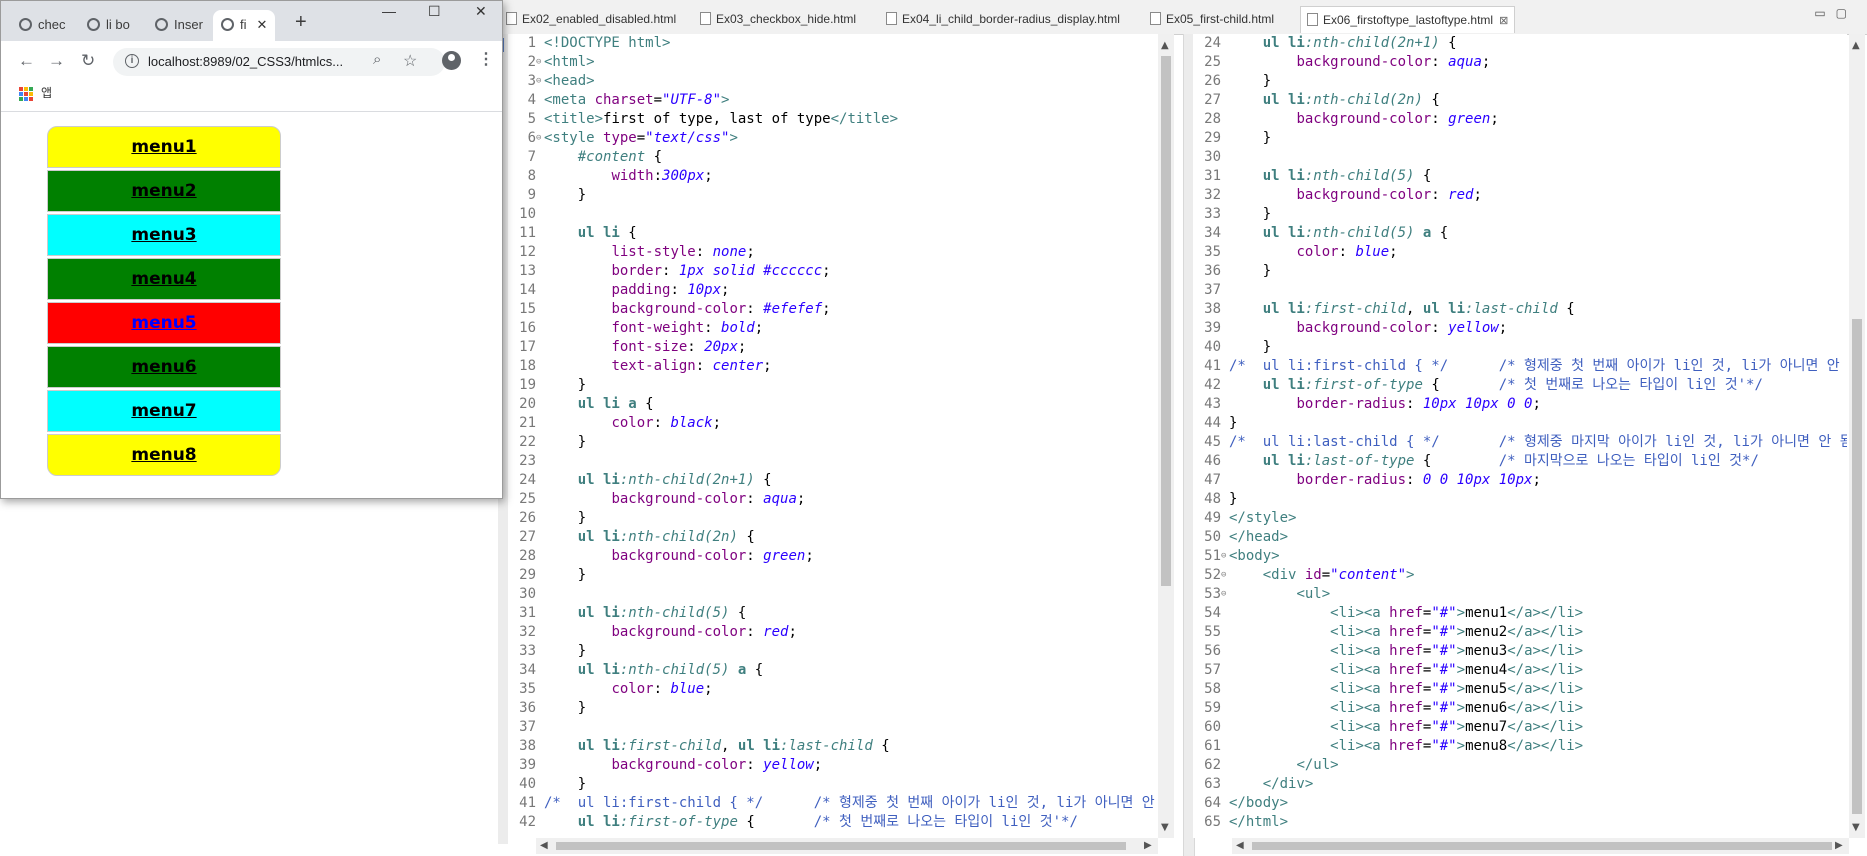 This screenshot has height=856, width=1867. Describe the element at coordinates (163, 323) in the screenshot. I see `menu-link: menu5` at that location.